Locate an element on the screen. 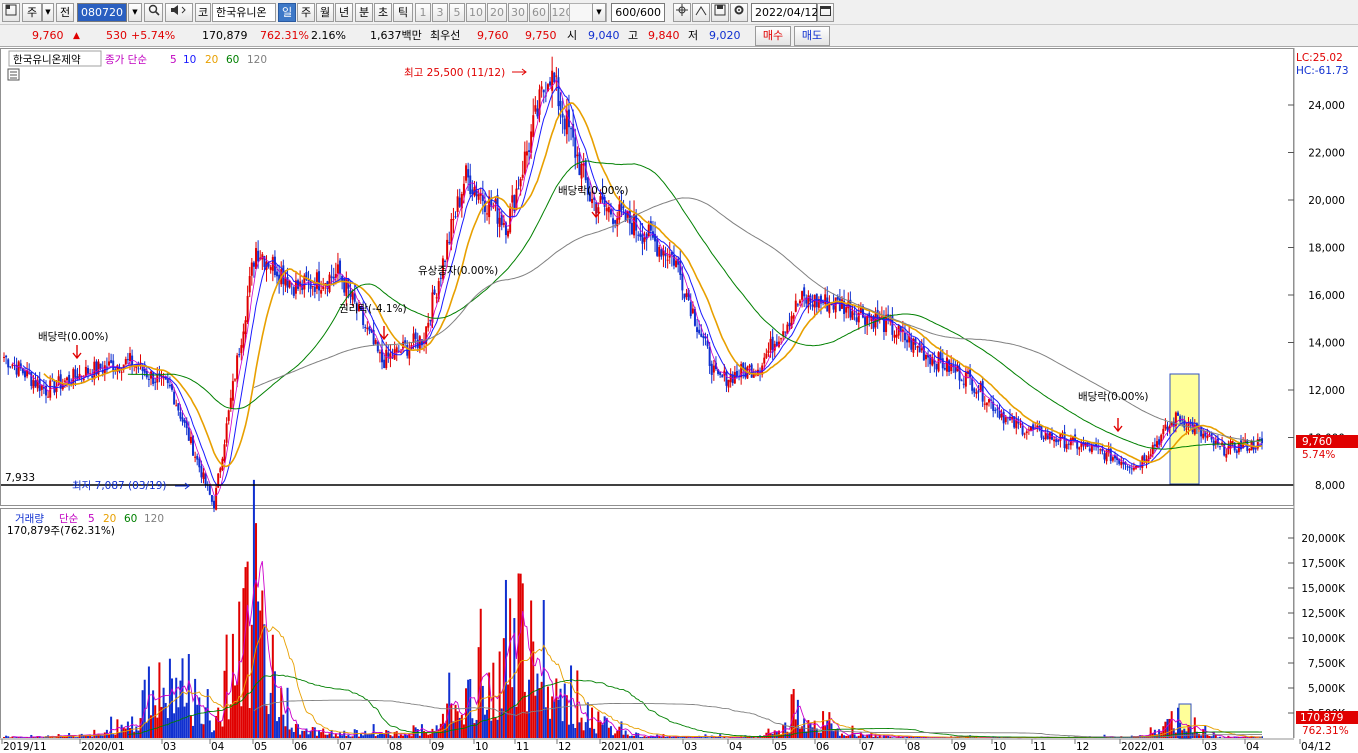 This screenshot has height=753, width=1358. chevron-down-icon: ▼ is located at coordinates (48, 12).